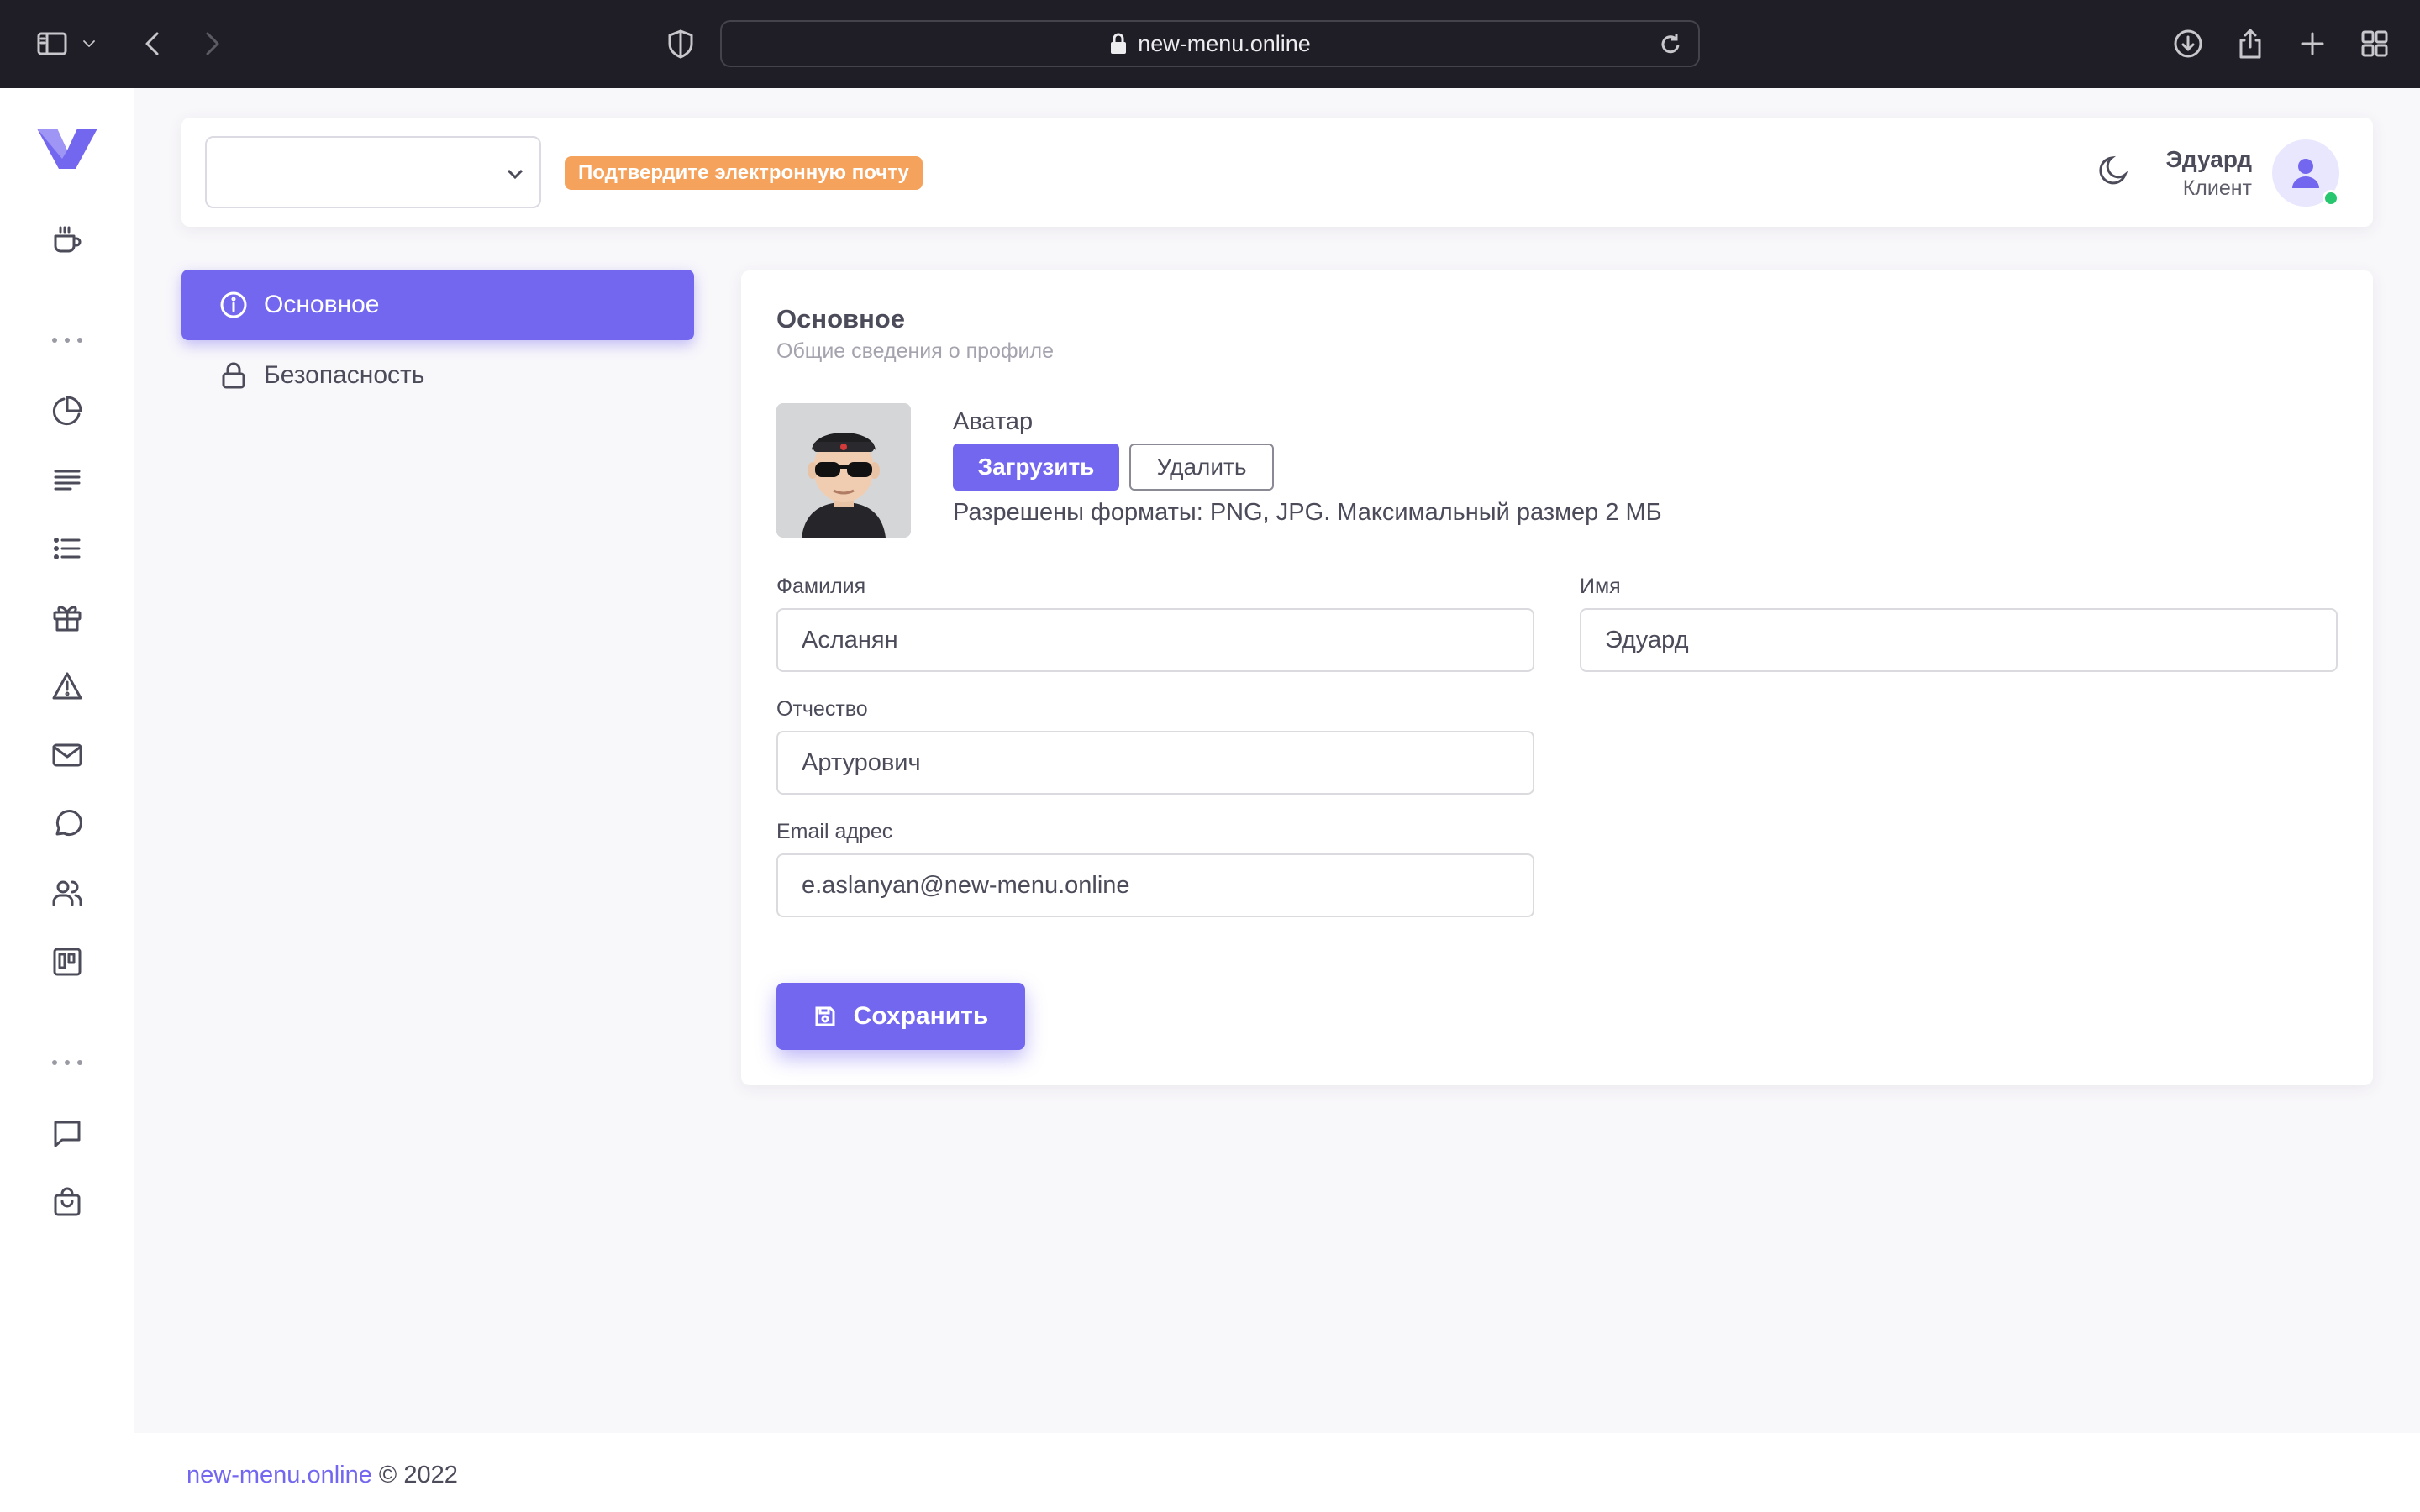  Describe the element at coordinates (680, 44) in the screenshot. I see `shield-icon` at that location.